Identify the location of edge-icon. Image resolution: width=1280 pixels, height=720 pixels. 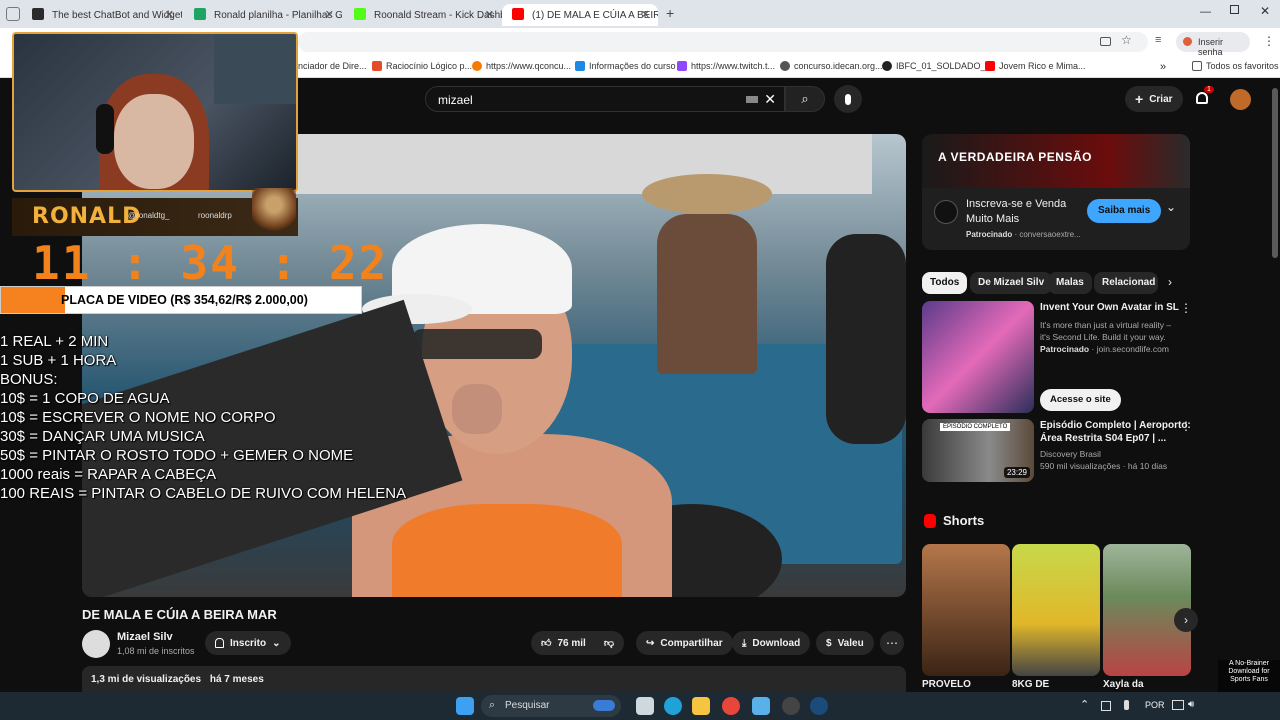
(673, 706).